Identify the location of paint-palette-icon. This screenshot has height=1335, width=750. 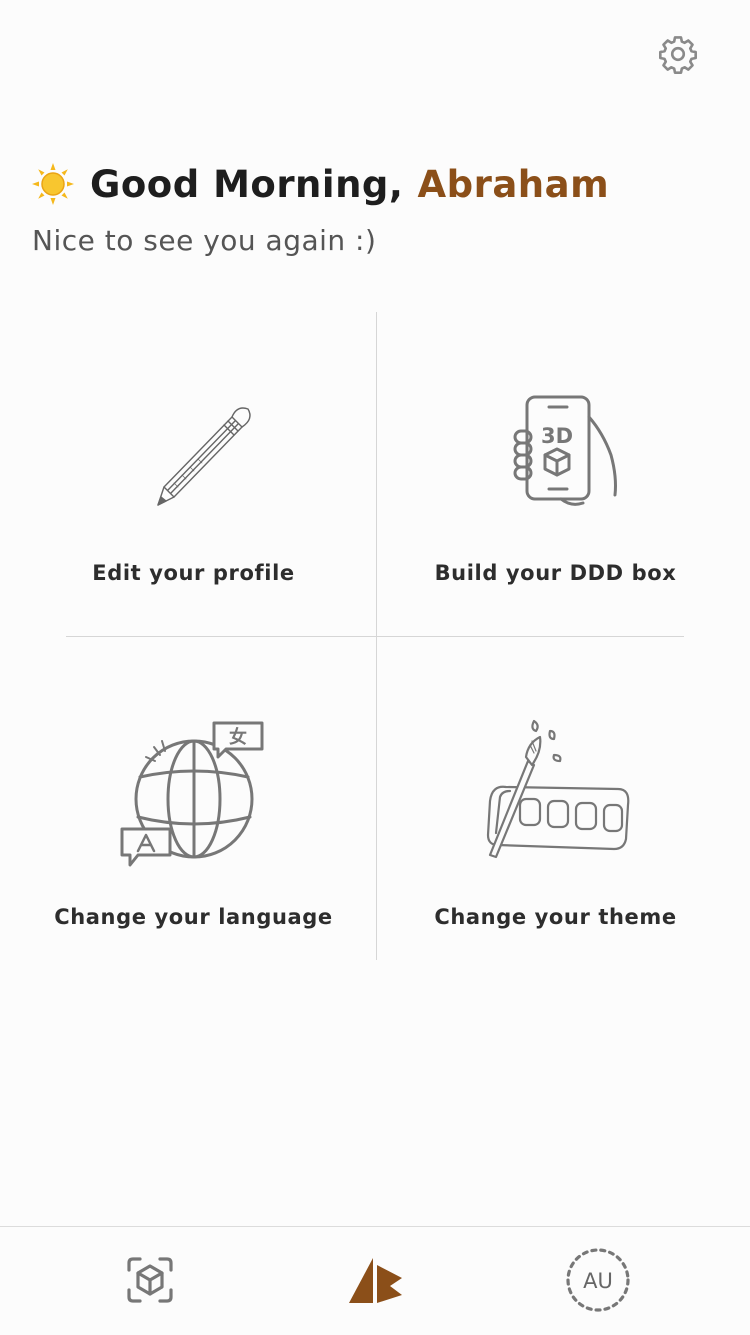
(557, 789).